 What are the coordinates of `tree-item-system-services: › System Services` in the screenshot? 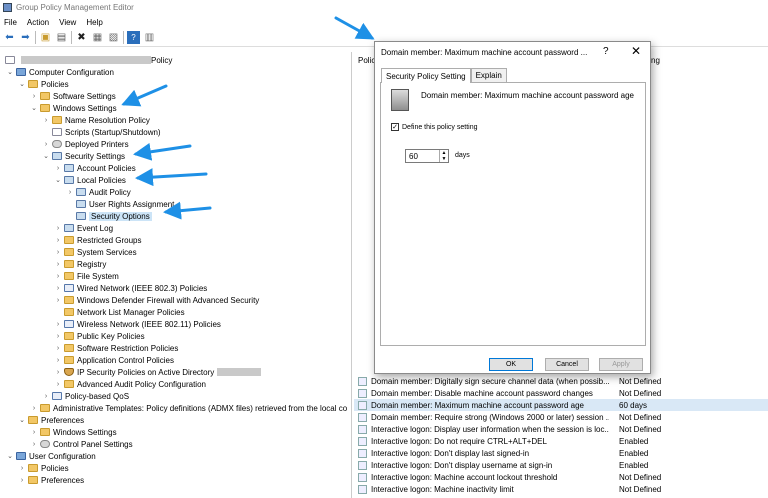 It's located at (95, 252).